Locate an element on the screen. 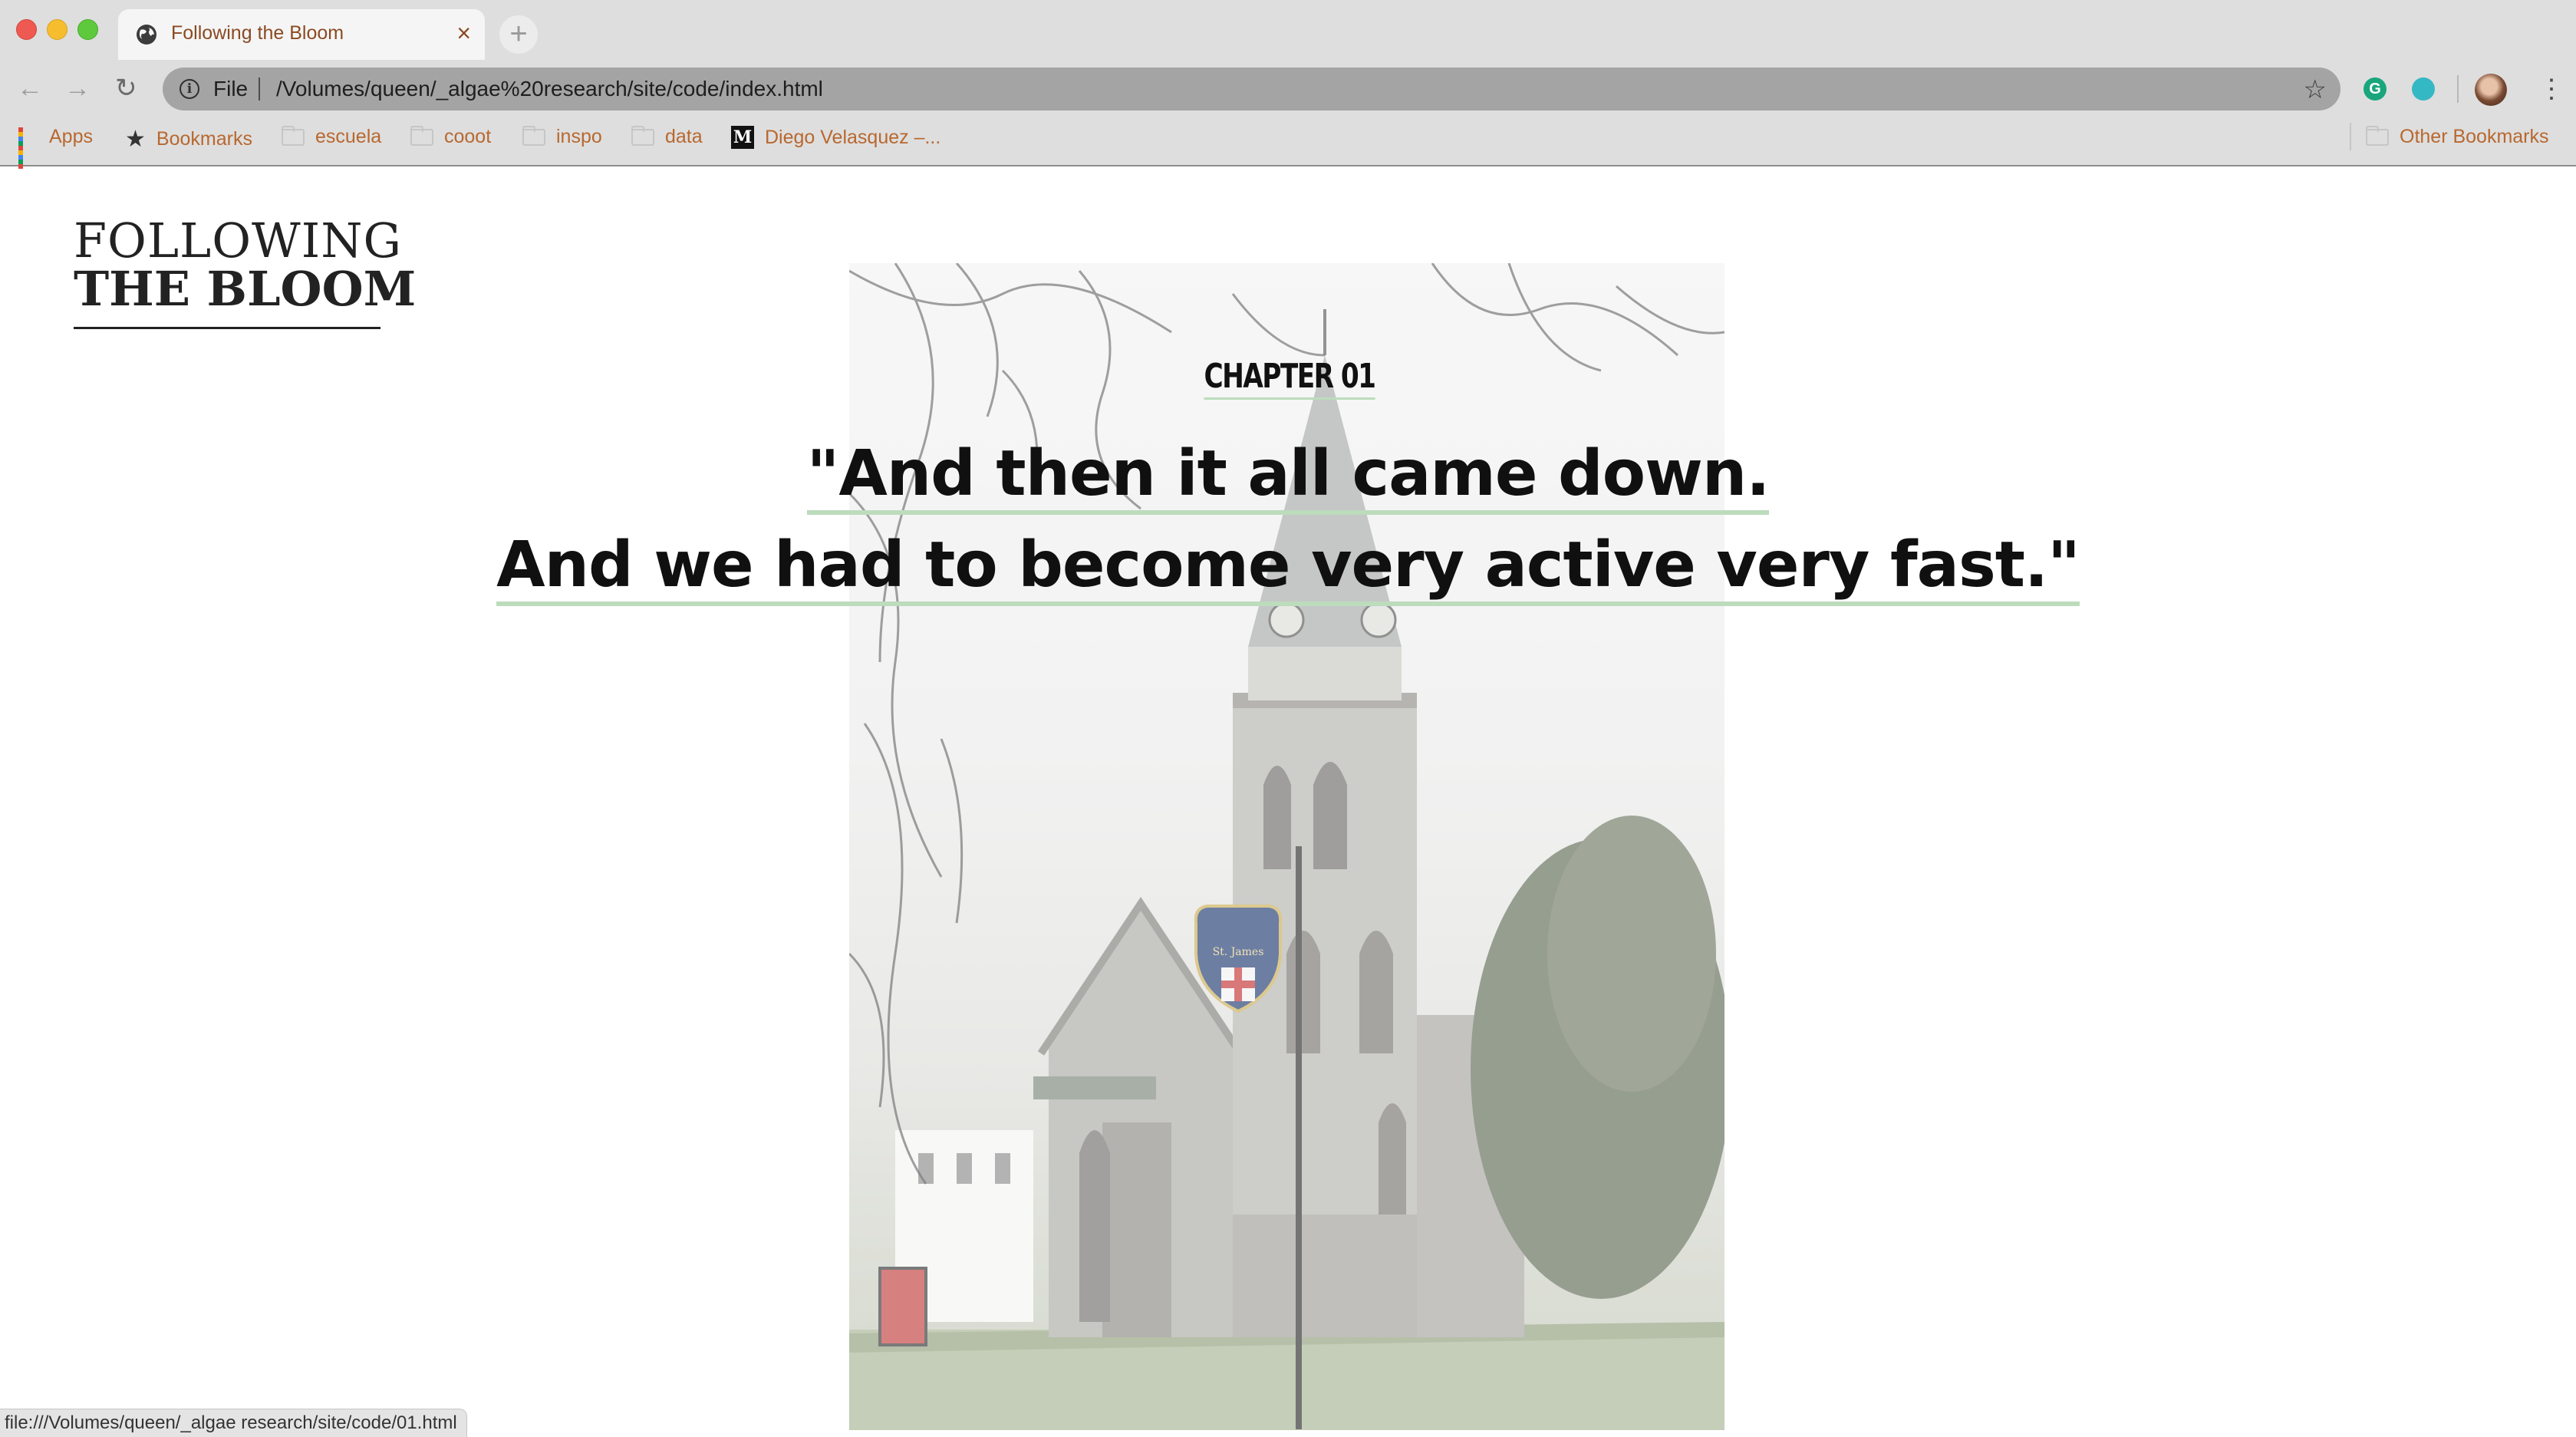 The image size is (2576, 1437). window-minimize-button is located at coordinates (57, 30).